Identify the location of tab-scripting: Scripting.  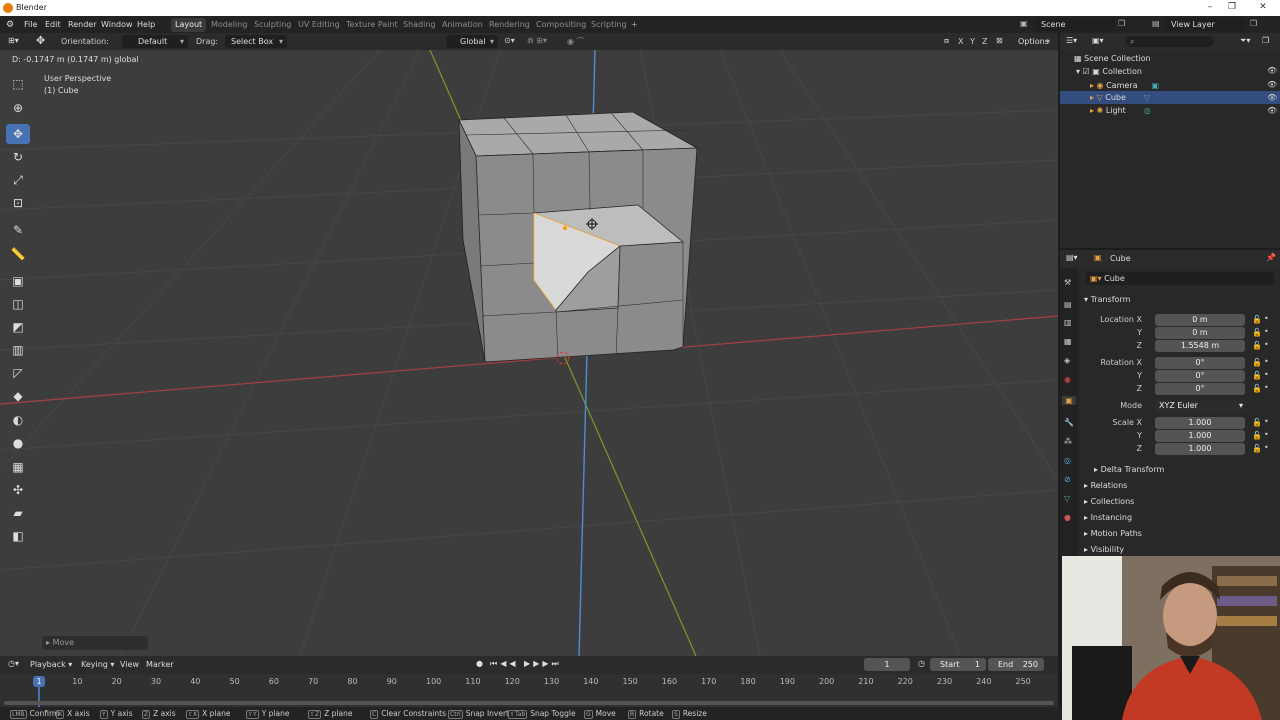
(609, 24).